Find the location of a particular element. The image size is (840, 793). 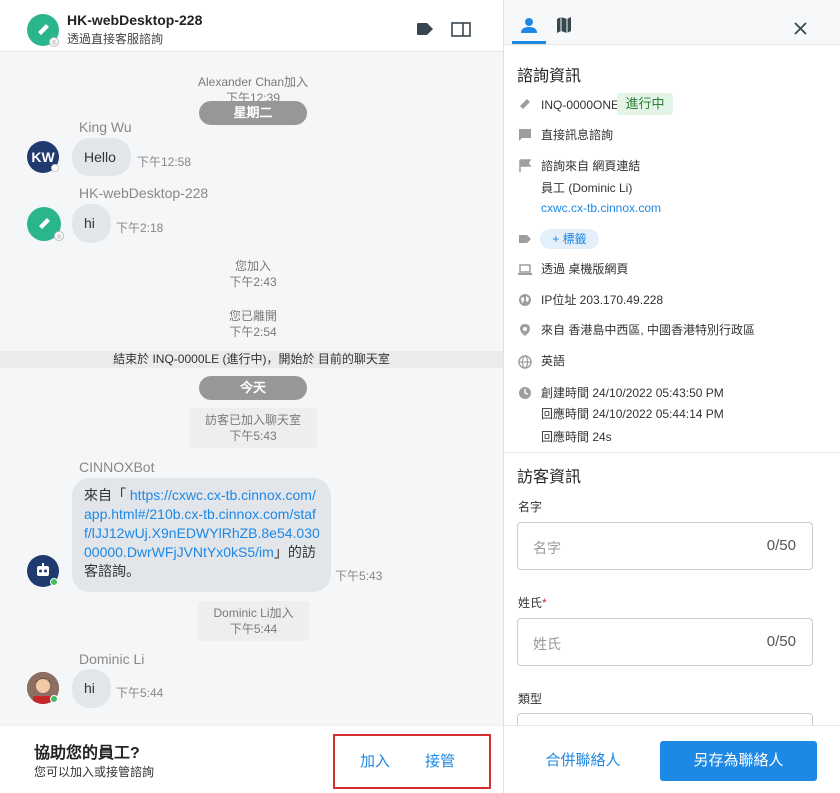

inquiry-source: 諮詢來自 網頁連結 is located at coordinates (591, 166).